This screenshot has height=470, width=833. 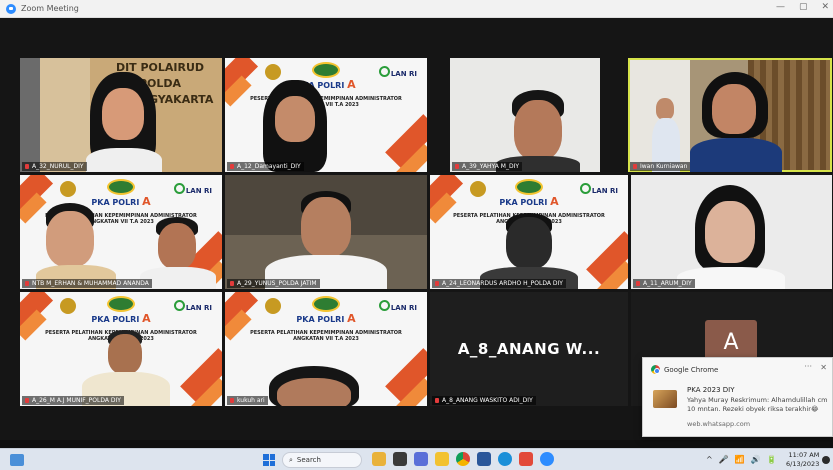 I want to click on participant-tile: A_29_YUNUS_POLDA JATIM, so click(x=326, y=232).